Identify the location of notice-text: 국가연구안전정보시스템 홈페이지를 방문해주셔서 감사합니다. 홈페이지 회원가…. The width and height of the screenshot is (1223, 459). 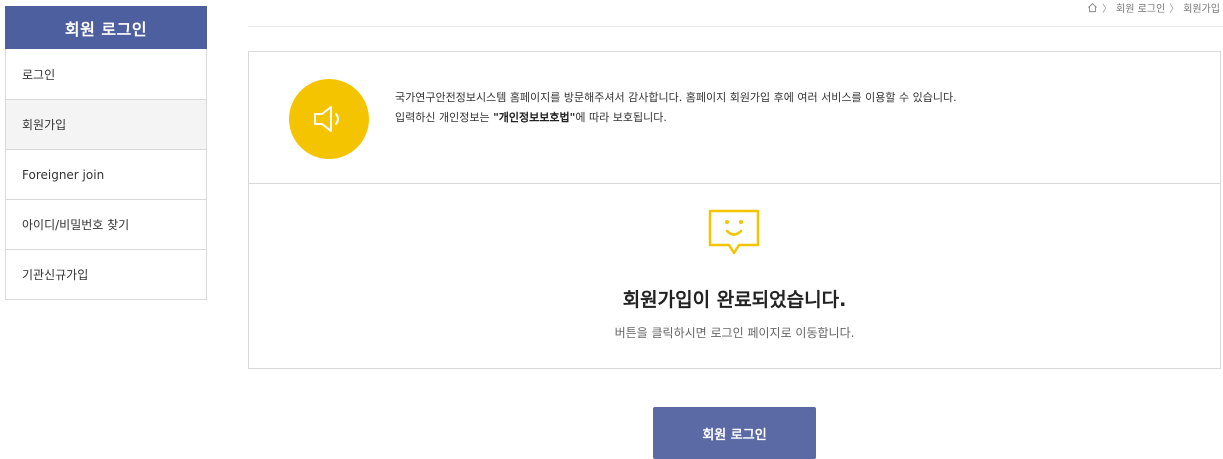
(676, 108).